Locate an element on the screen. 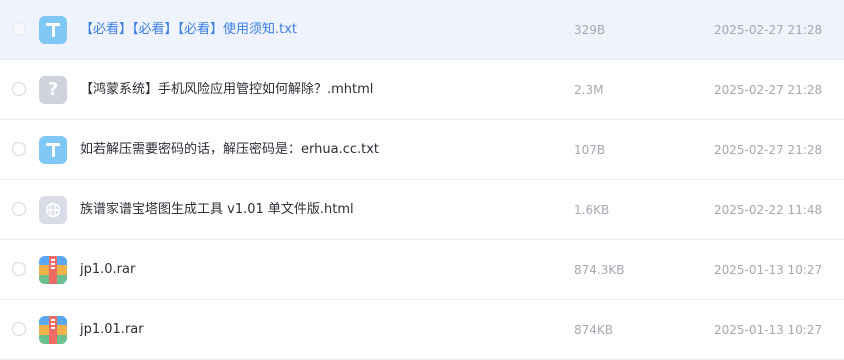 Image resolution: width=844 pixels, height=360 pixels. file-size: 2.3M is located at coordinates (589, 90).